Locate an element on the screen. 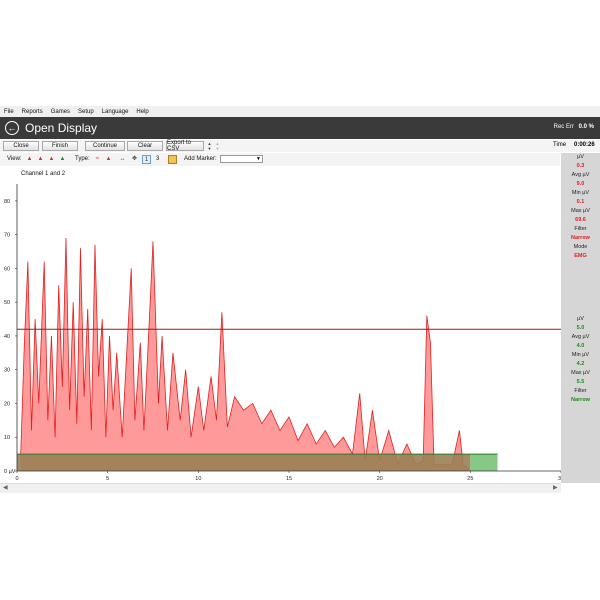  horizontal-scrollbar: ◀ ▶ is located at coordinates (280, 488).